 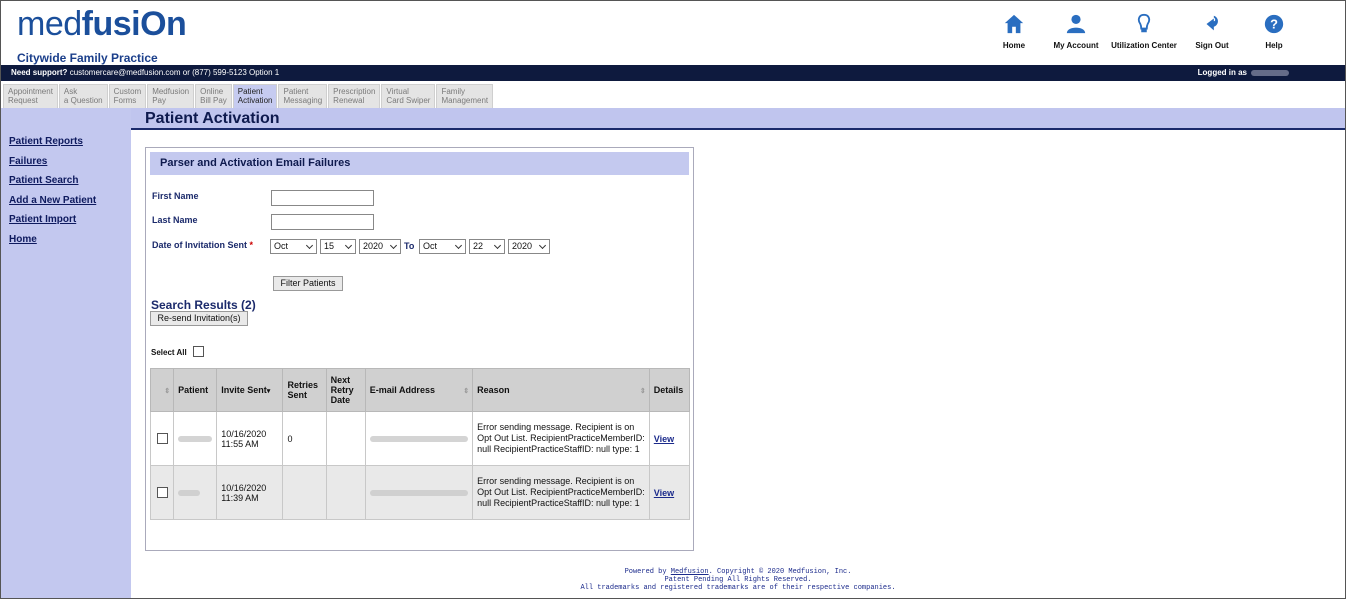 I want to click on header-email-address: E-mail Address ⇕, so click(x=419, y=390).